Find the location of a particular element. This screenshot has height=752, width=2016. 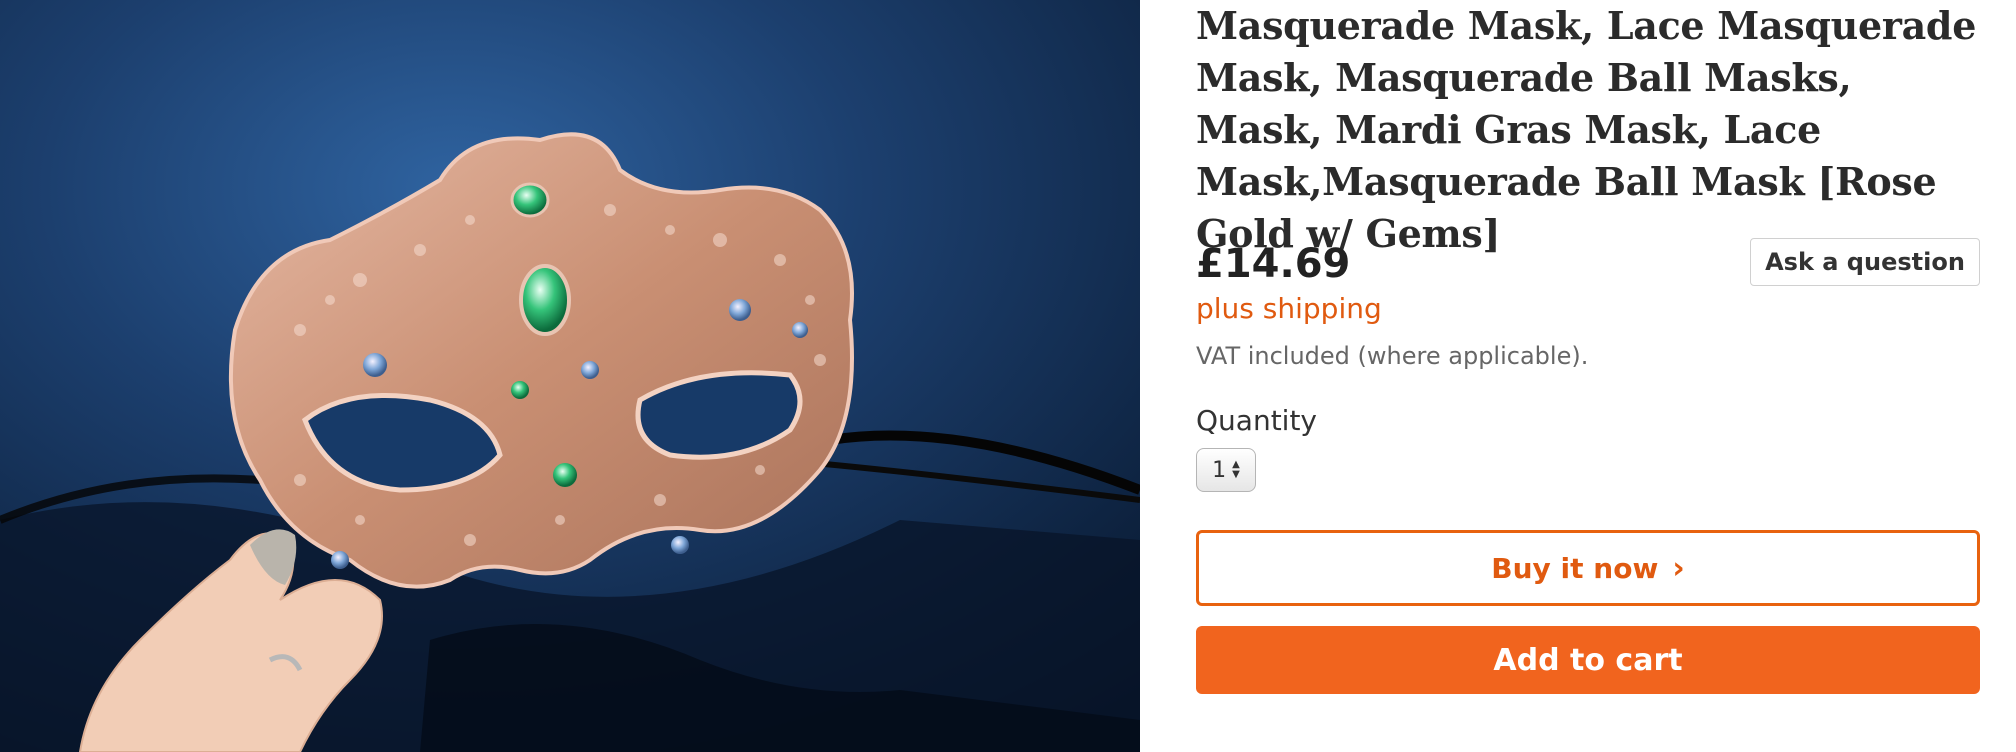

price: £14.69 is located at coordinates (1273, 264).